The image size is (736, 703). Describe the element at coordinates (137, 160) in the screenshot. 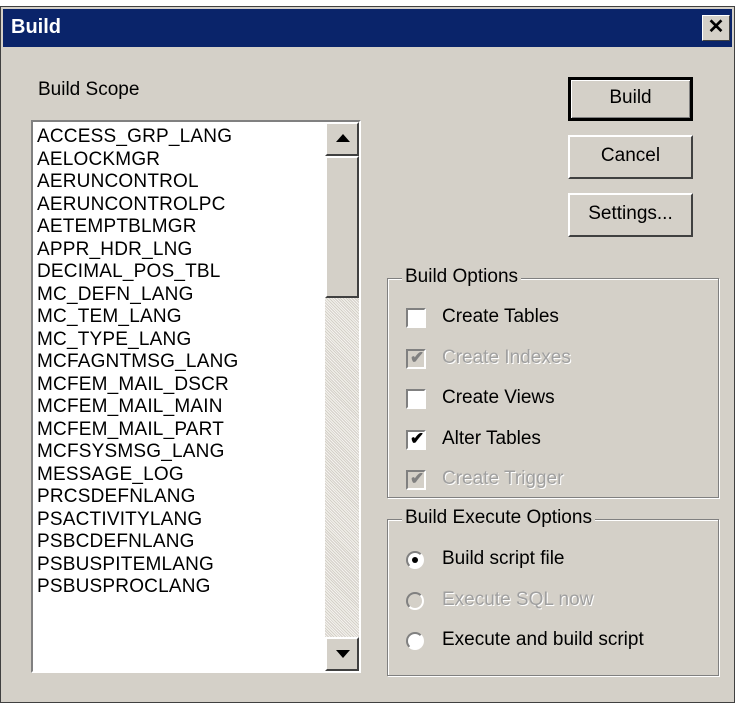

I see `list-item: AELOCKMGR` at that location.